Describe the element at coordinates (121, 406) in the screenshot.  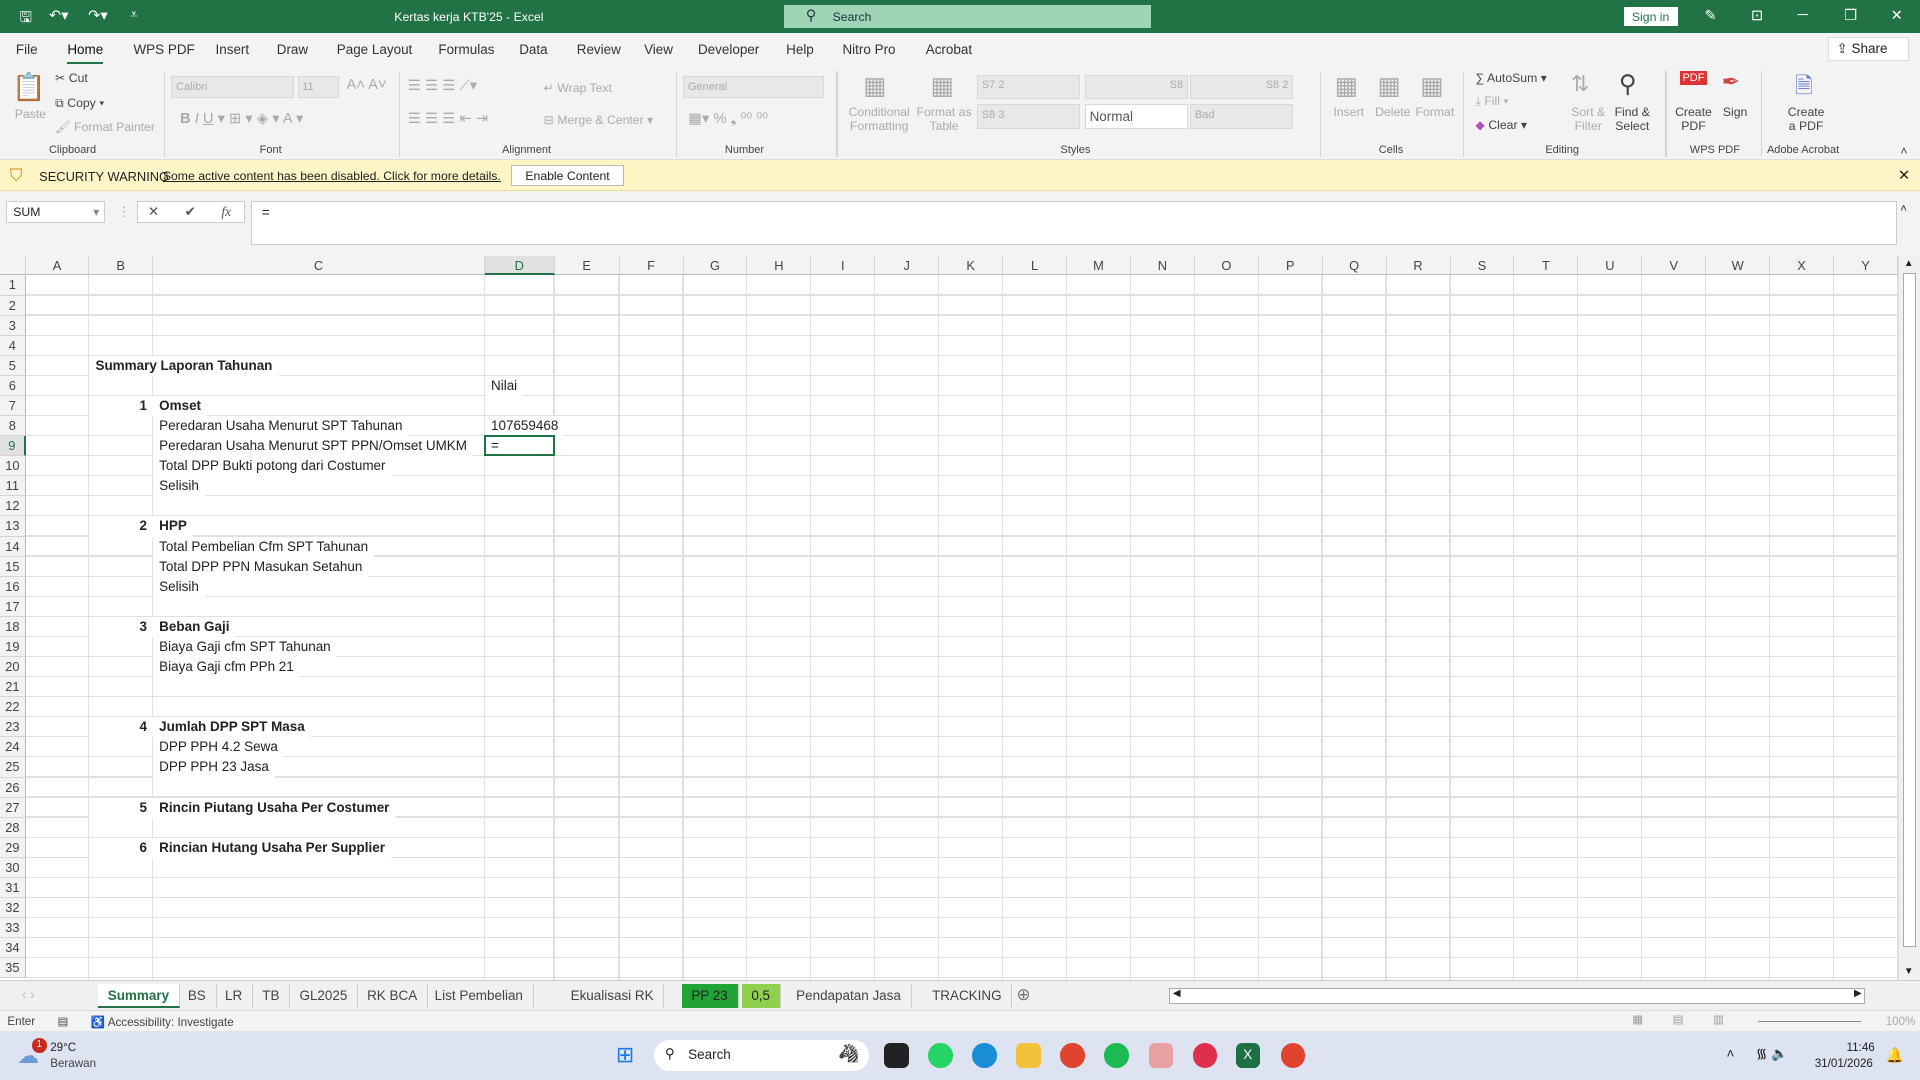
I see `cell-B7: 1` at that location.